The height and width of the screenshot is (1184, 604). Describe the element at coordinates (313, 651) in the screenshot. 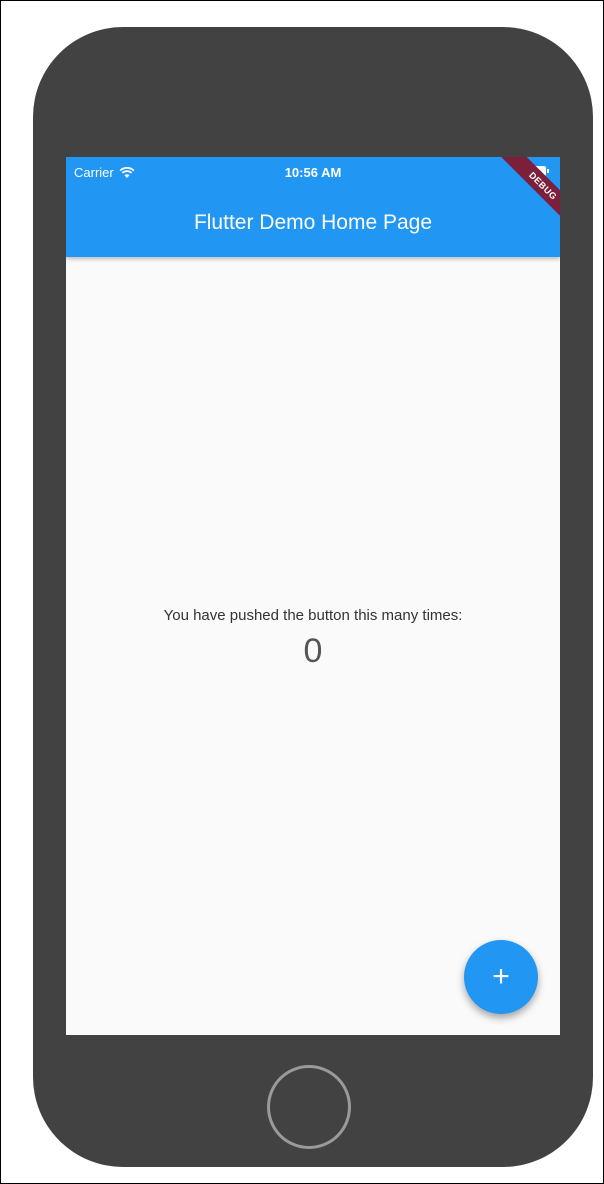

I see `counter-value: 0` at that location.